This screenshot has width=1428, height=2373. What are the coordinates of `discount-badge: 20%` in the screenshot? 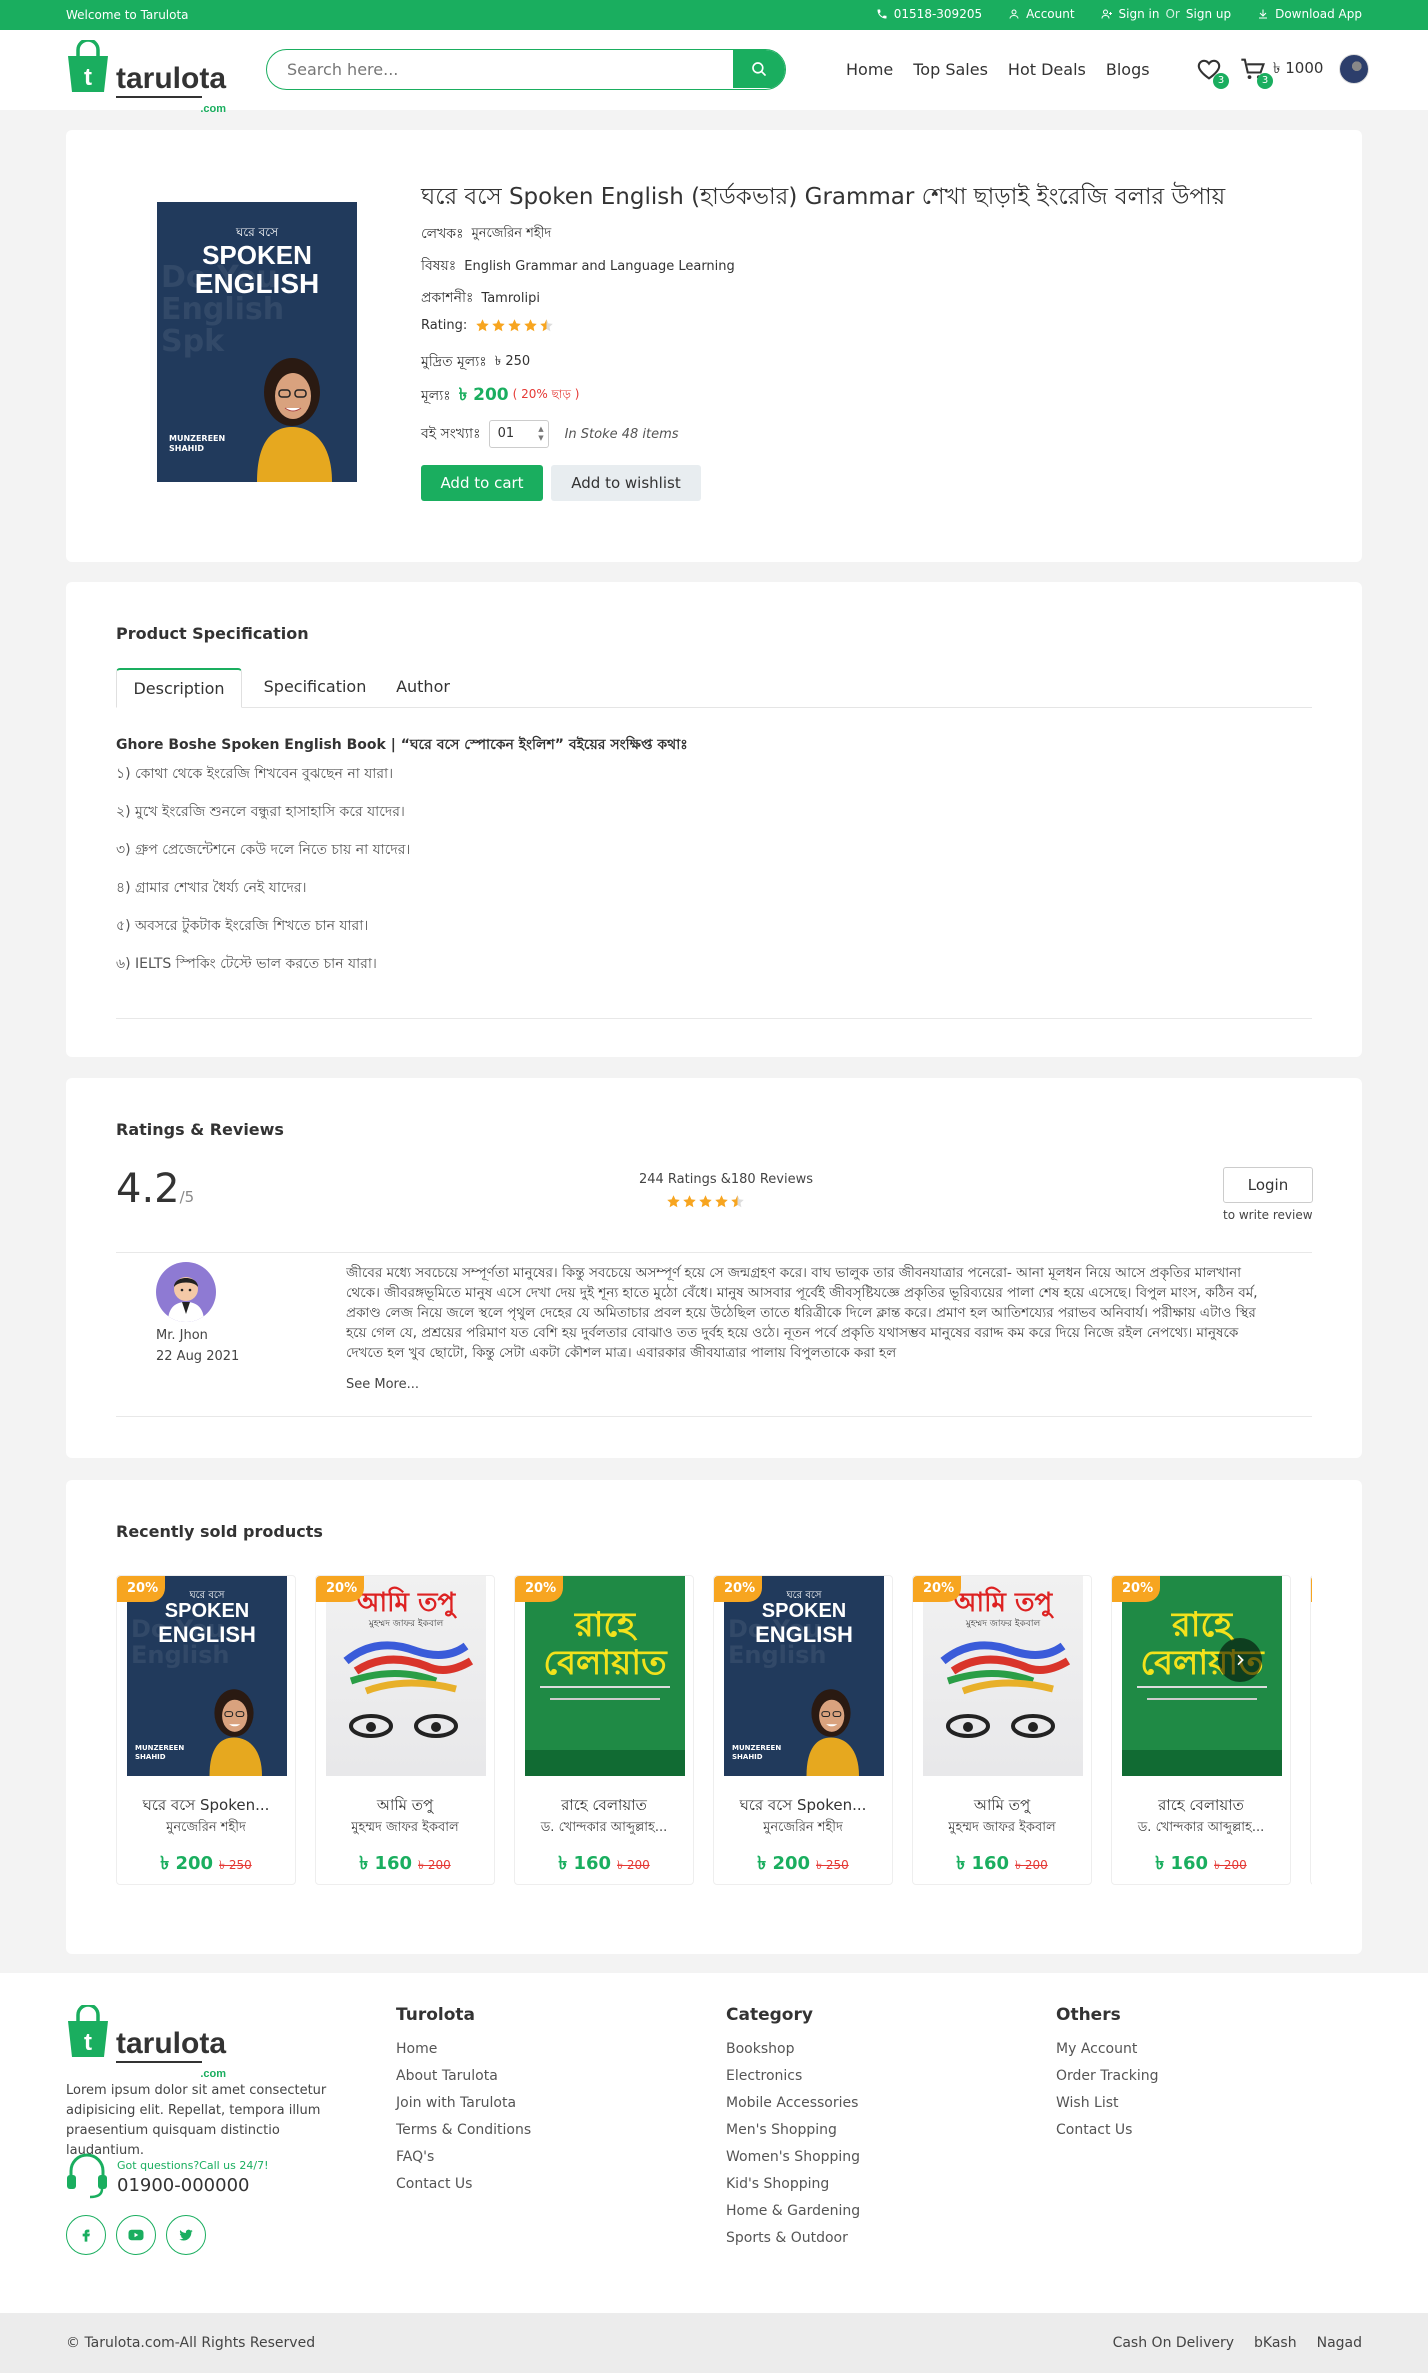 It's located at (738, 1589).